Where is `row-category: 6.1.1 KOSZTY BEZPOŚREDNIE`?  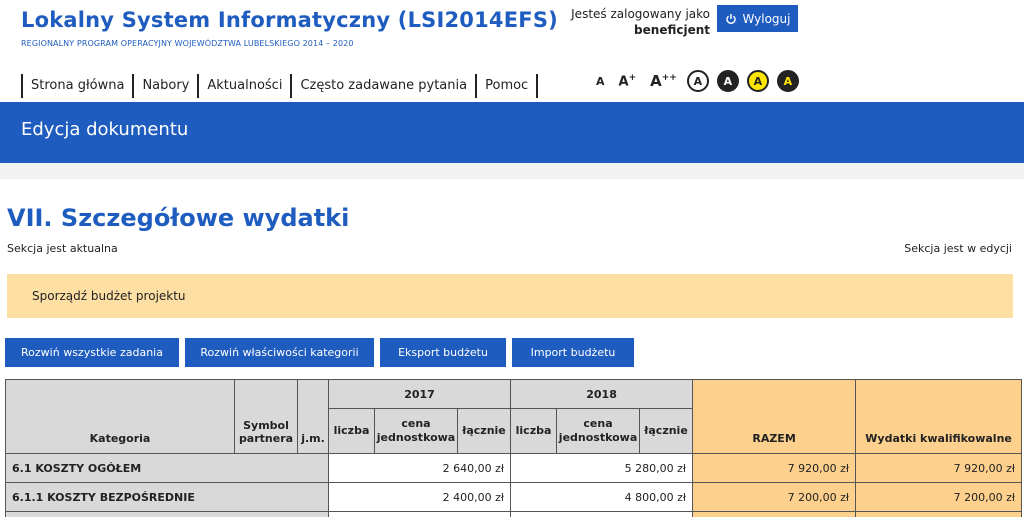
row-category: 6.1.1 KOSZTY BEZPOŚREDNIE is located at coordinates (167, 497).